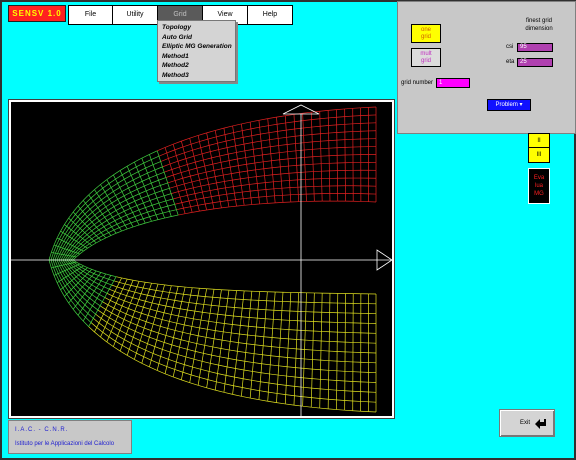 The width and height of the screenshot is (576, 460). I want to click on exit-button: Exit, so click(527, 423).